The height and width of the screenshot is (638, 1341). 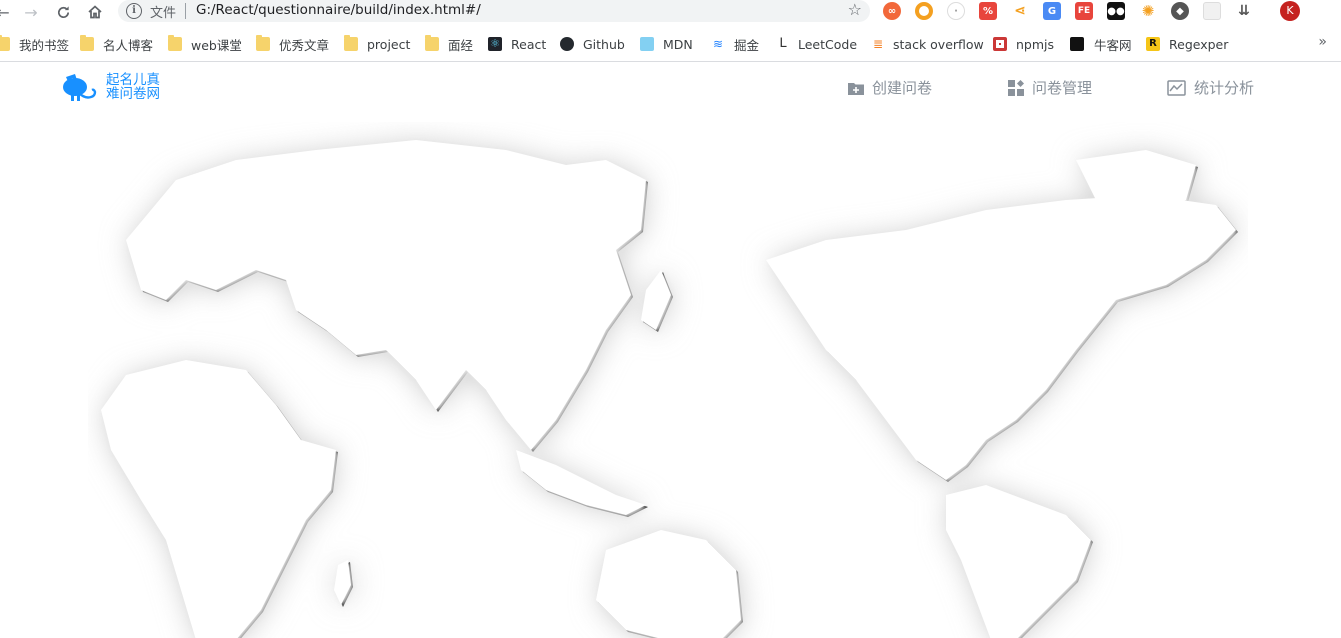 I want to click on extension-ghost-icon: ·, so click(x=956, y=11).